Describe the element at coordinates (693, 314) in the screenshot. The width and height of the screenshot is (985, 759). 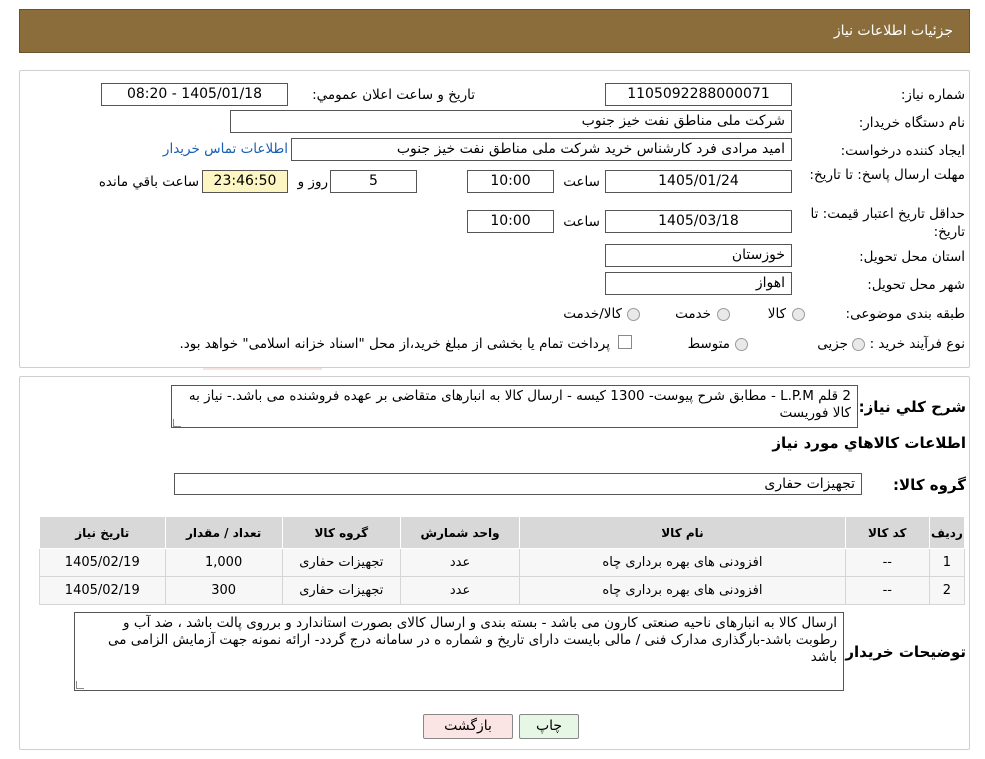
I see `category-option-service: خدمت` at that location.